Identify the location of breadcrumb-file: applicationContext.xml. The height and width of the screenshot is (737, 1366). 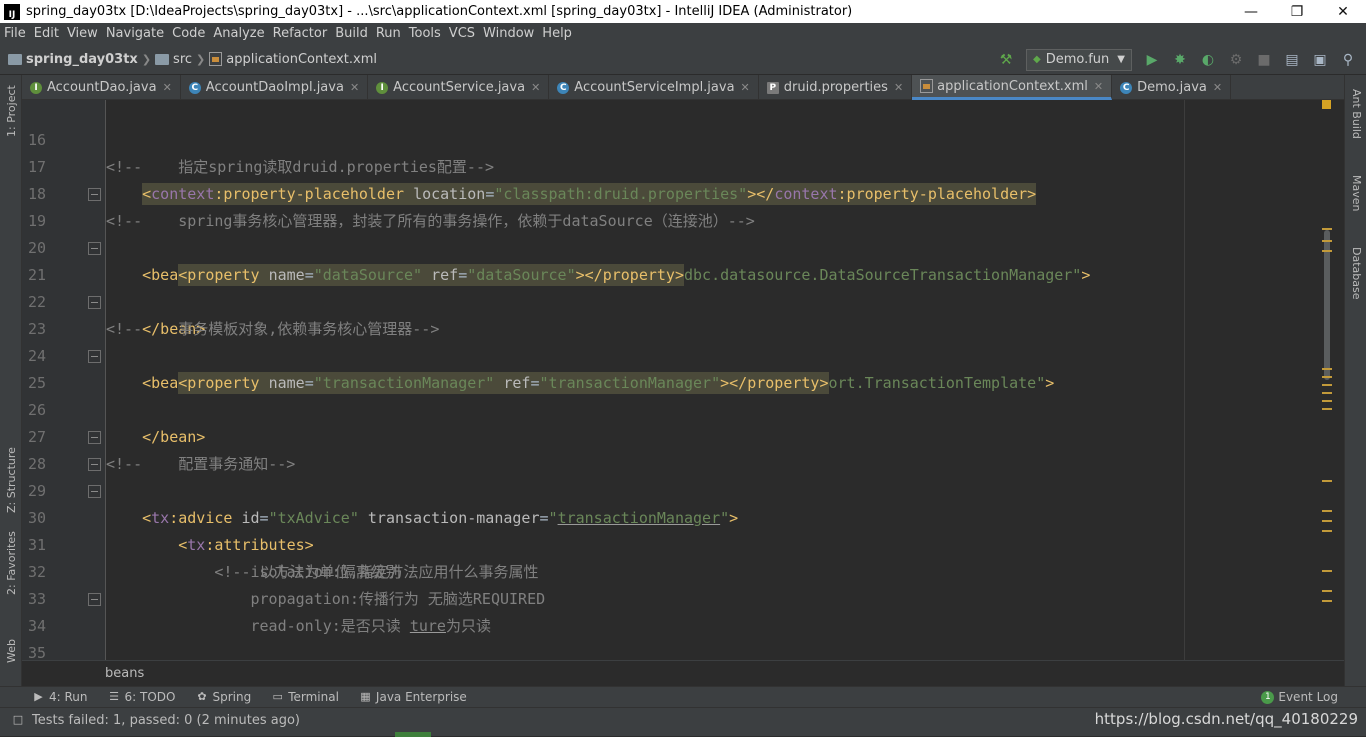
(301, 59).